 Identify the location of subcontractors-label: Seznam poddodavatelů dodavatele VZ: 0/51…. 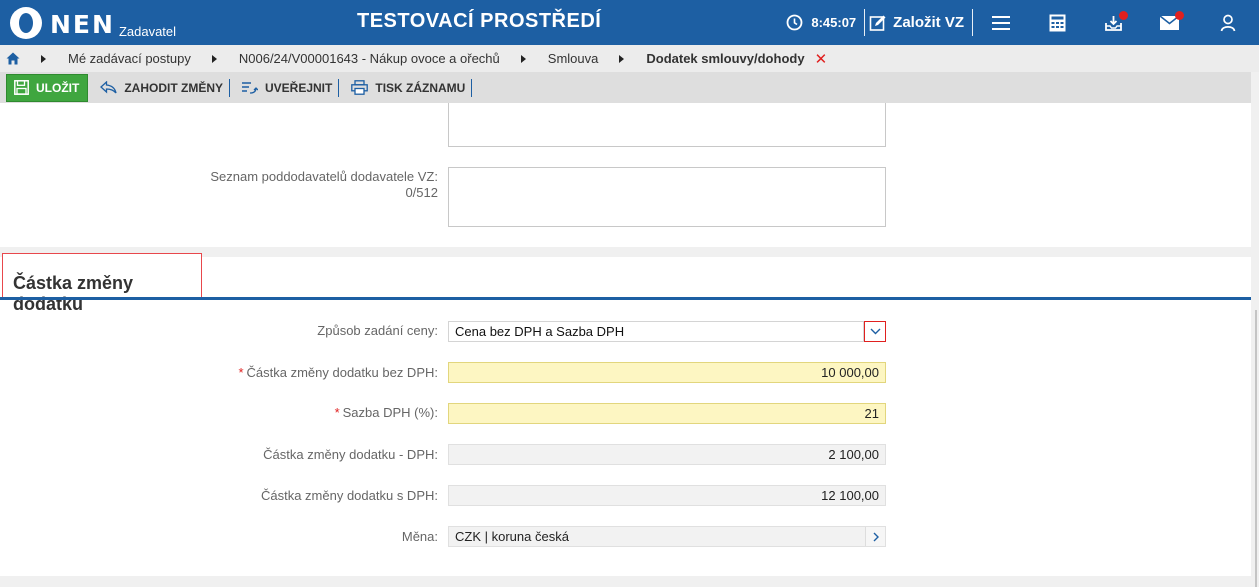
(294, 185).